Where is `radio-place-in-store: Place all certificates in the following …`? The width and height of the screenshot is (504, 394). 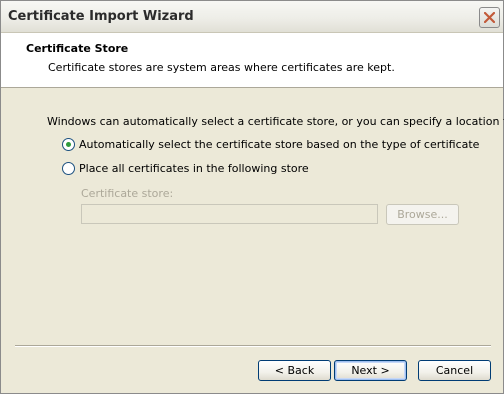
radio-place-in-store: Place all certificates in the following … is located at coordinates (185, 168).